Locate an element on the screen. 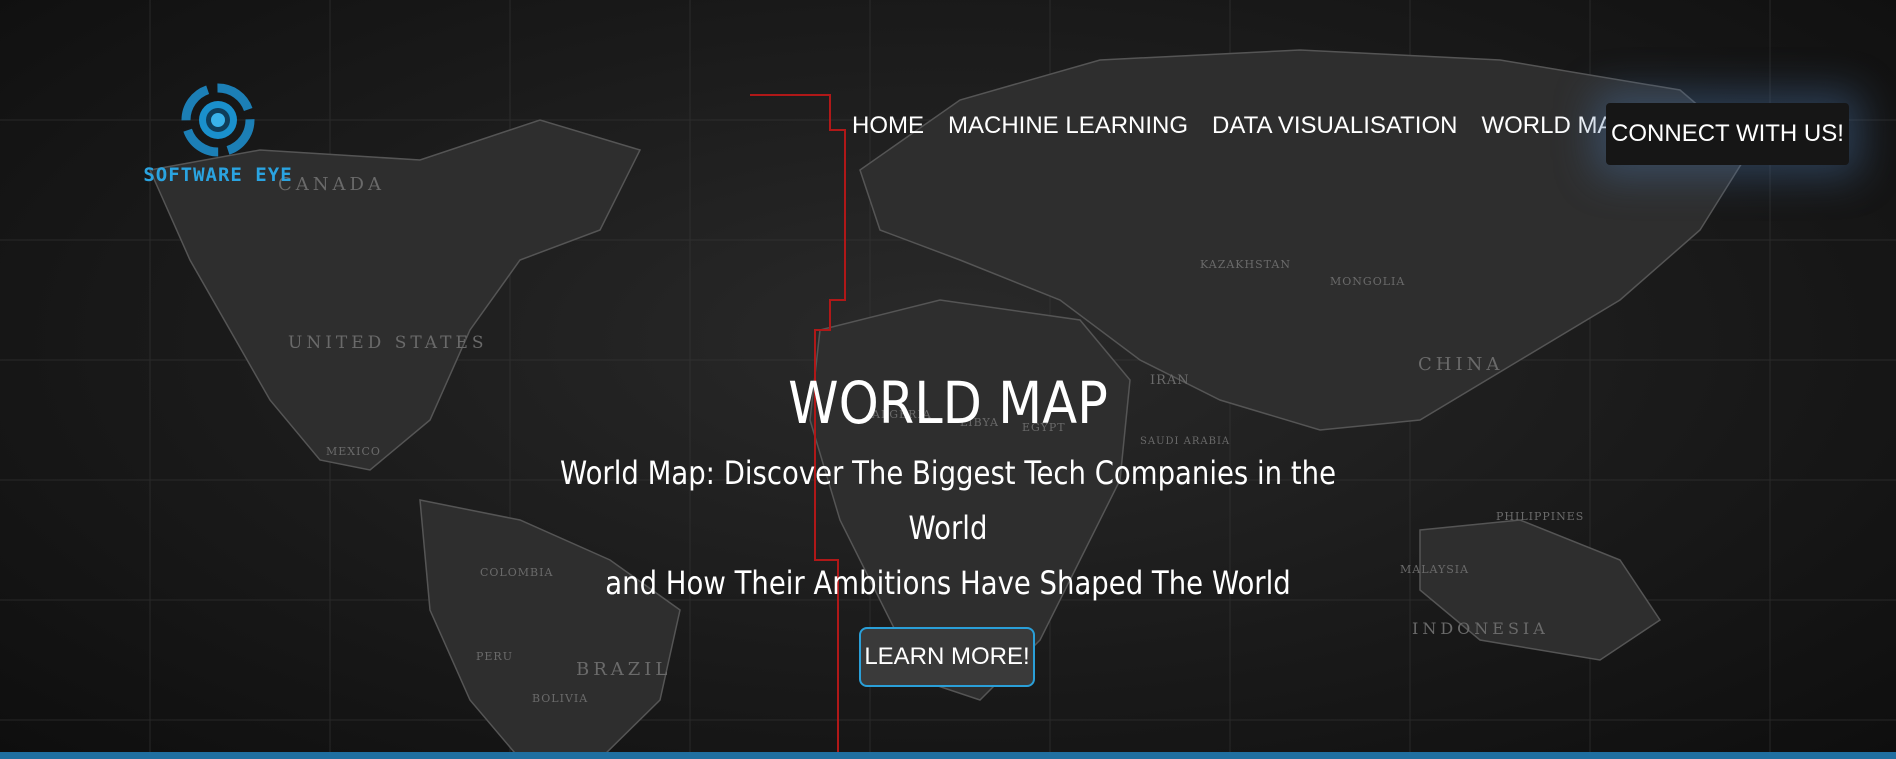  nav-item-home: HOME is located at coordinates (888, 126).